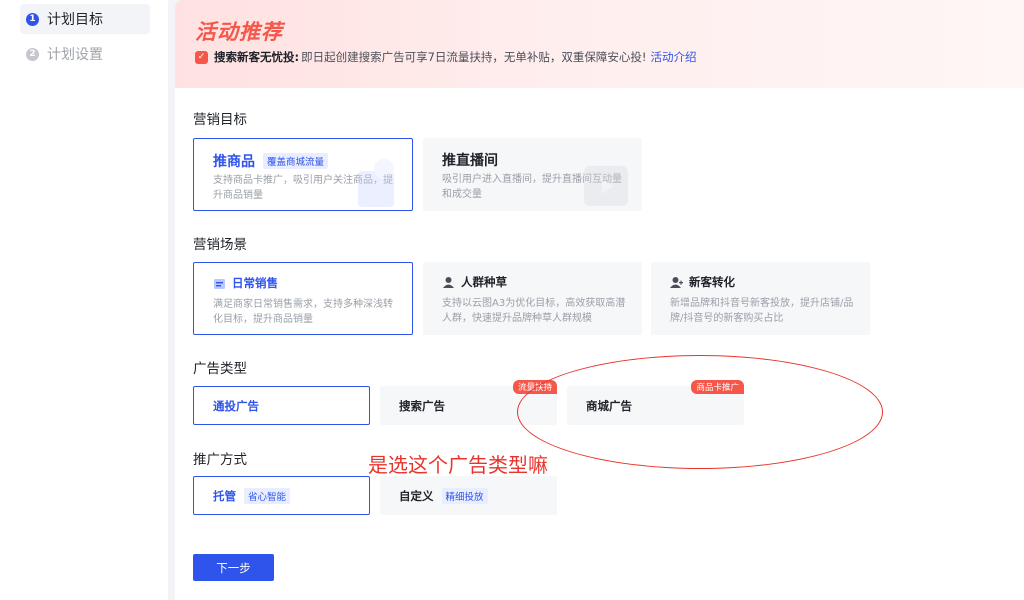  Describe the element at coordinates (606, 186) in the screenshot. I see `tv-icon` at that location.